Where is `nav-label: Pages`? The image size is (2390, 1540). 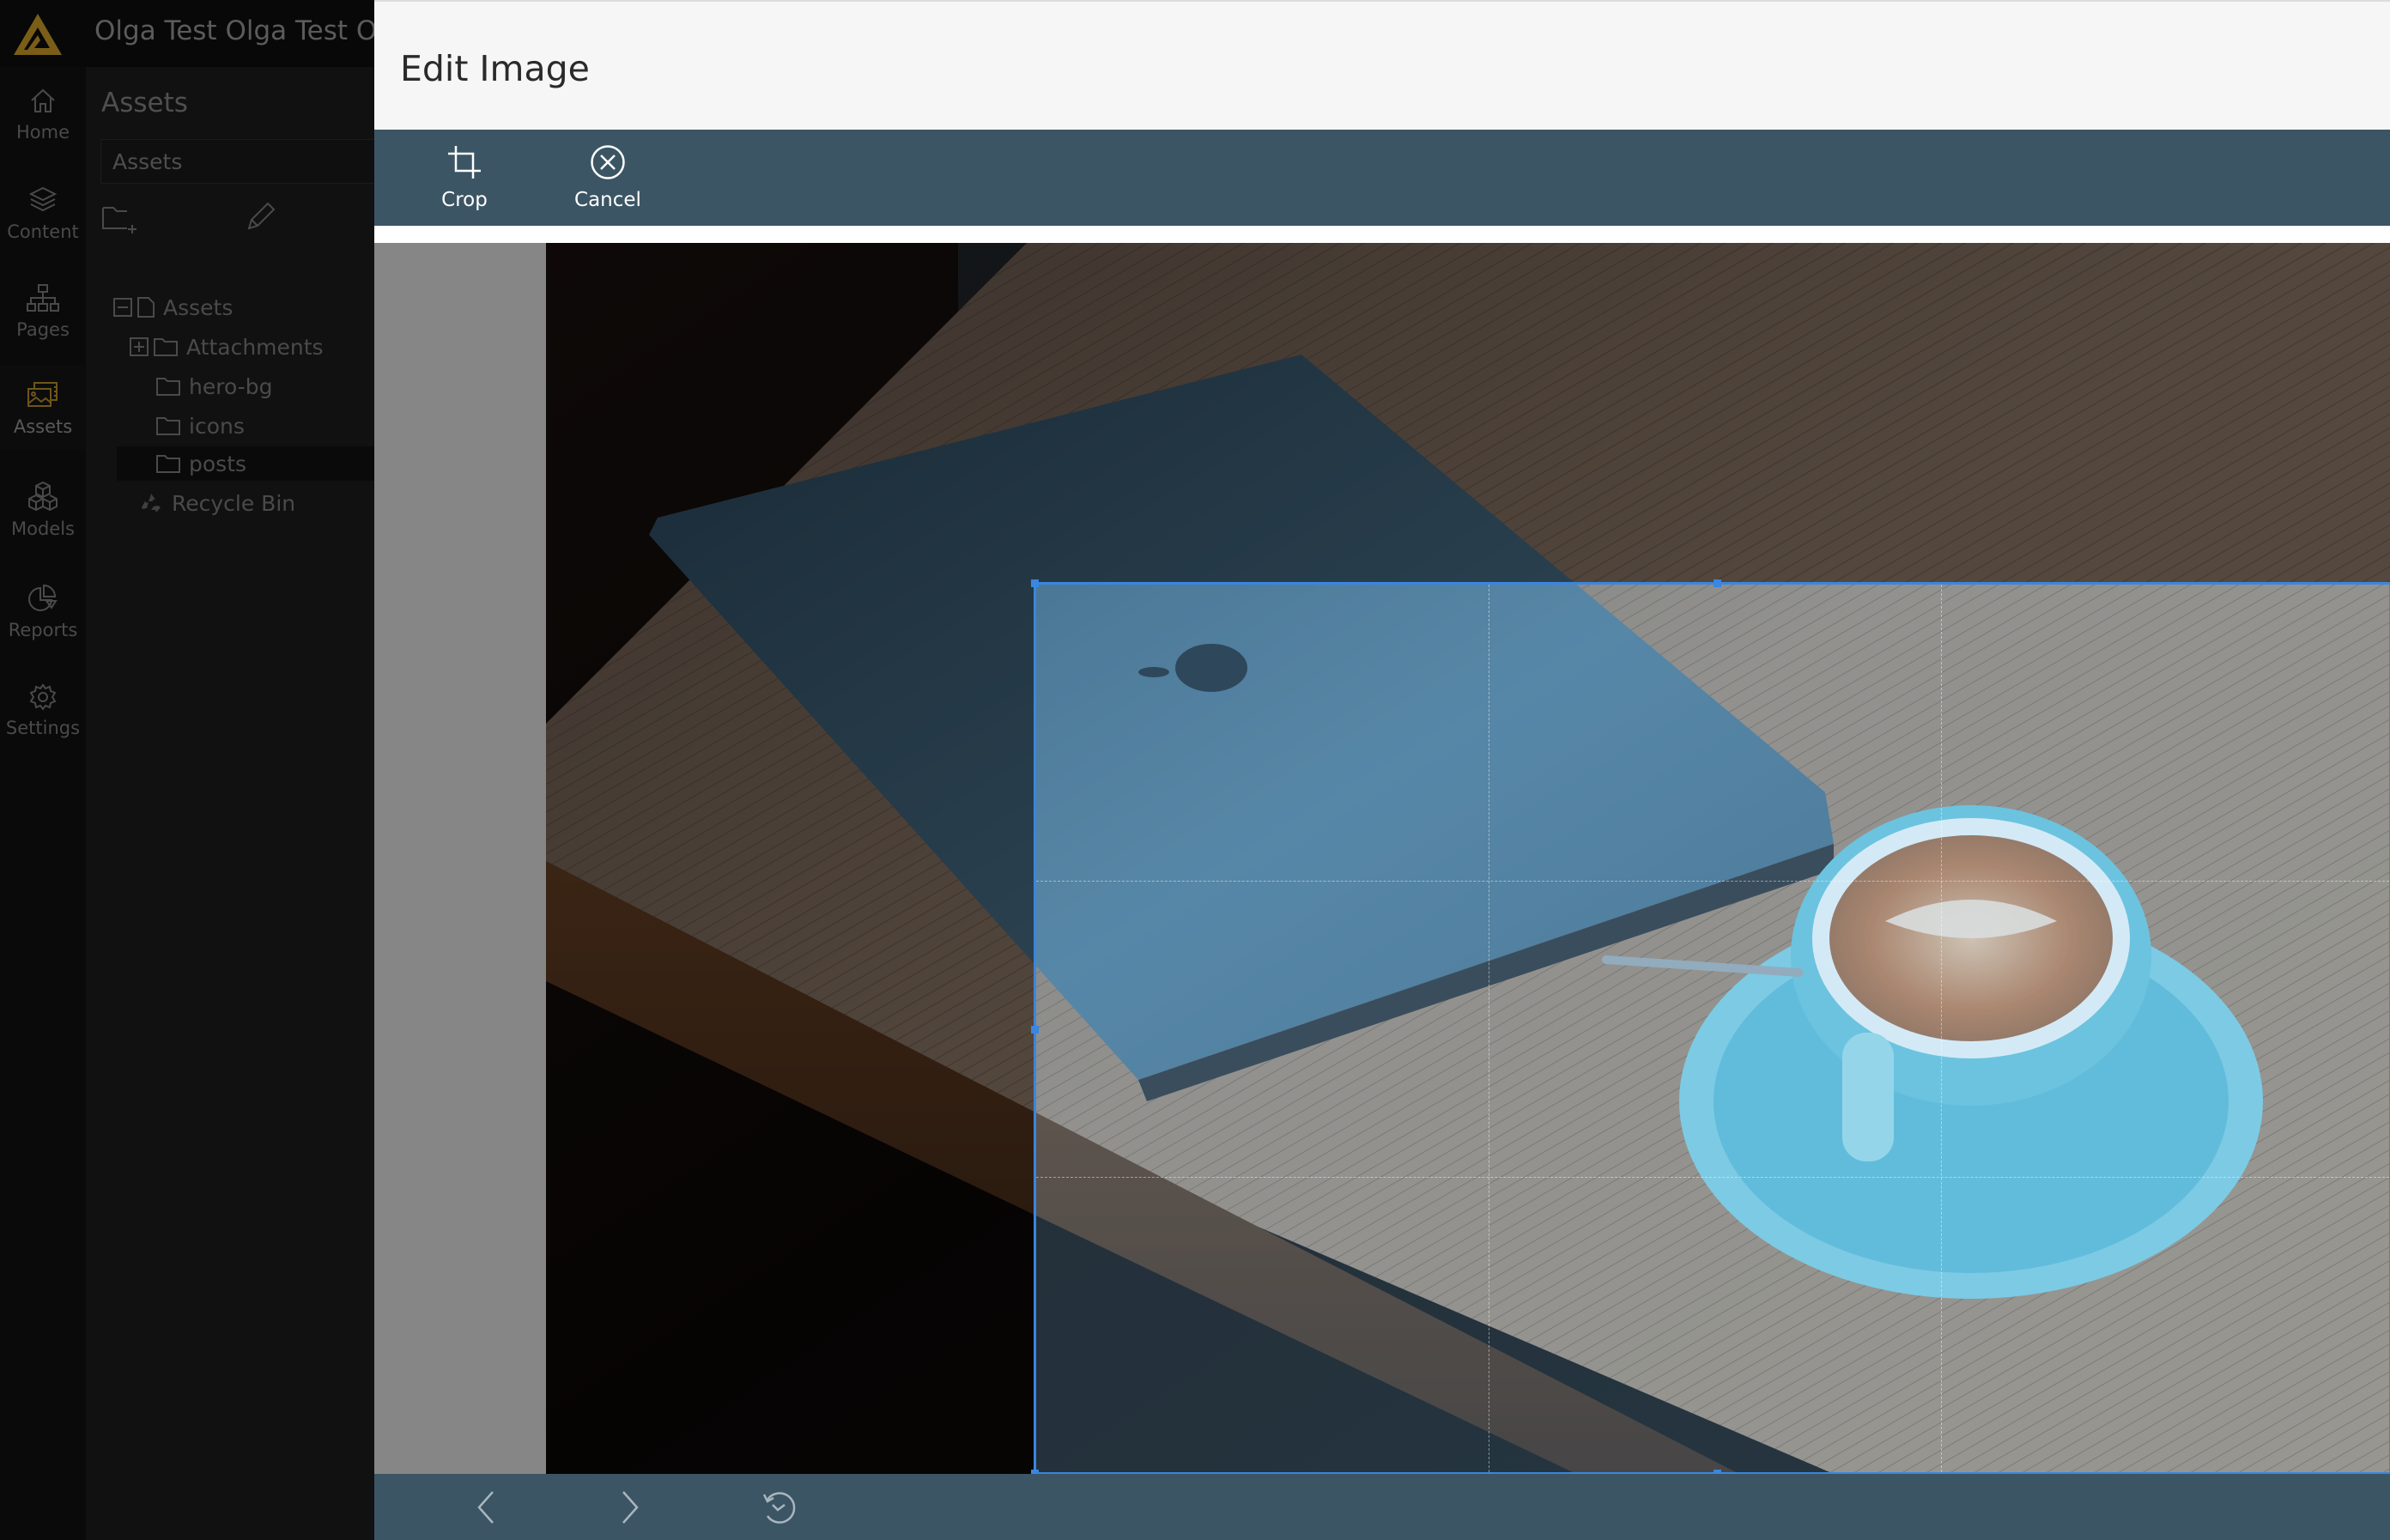 nav-label: Pages is located at coordinates (43, 329).